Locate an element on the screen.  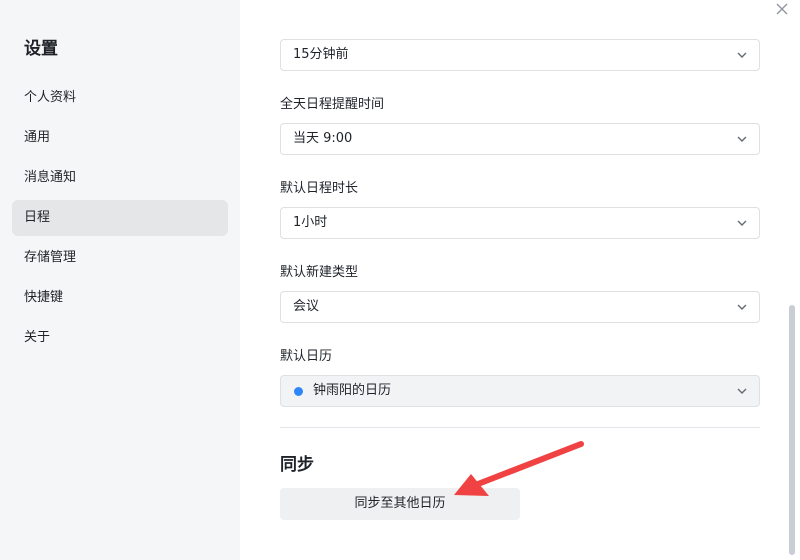
close-icon is located at coordinates (782, 9).